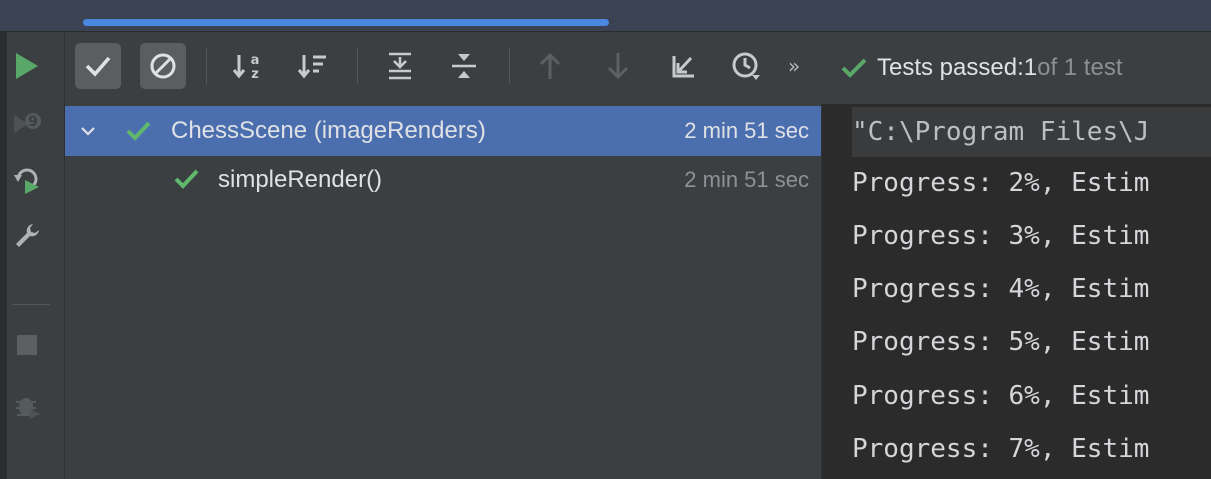 This screenshot has width=1211, height=479. What do you see at coordinates (605, 16) in the screenshot?
I see `tool-window-header` at bounding box center [605, 16].